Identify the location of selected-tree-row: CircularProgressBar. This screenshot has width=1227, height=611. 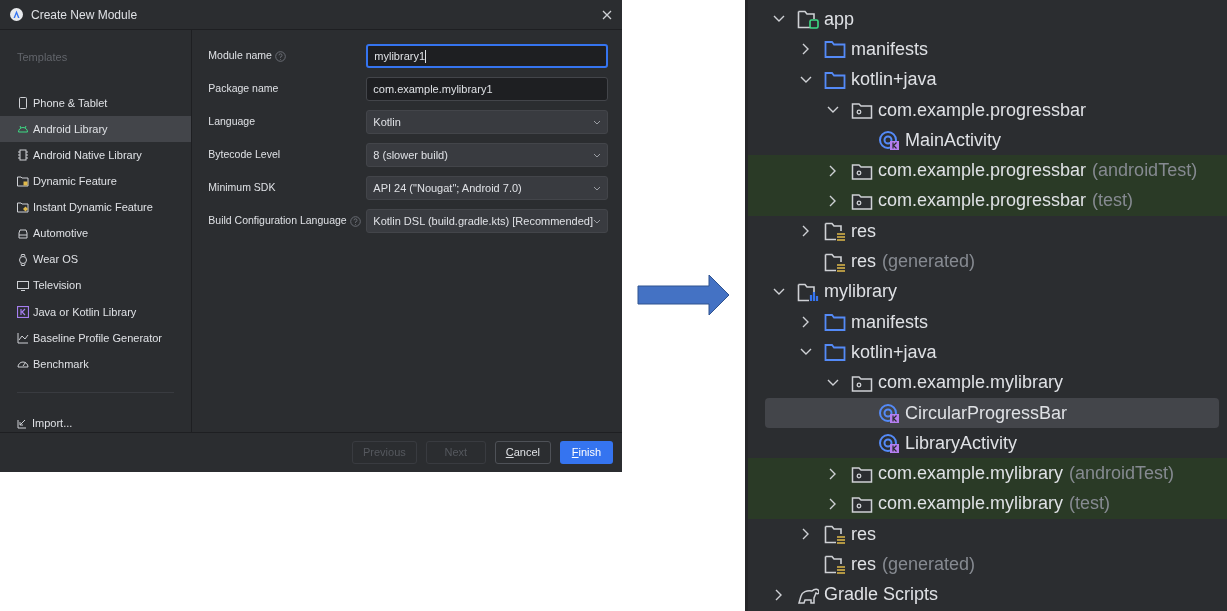
(992, 413).